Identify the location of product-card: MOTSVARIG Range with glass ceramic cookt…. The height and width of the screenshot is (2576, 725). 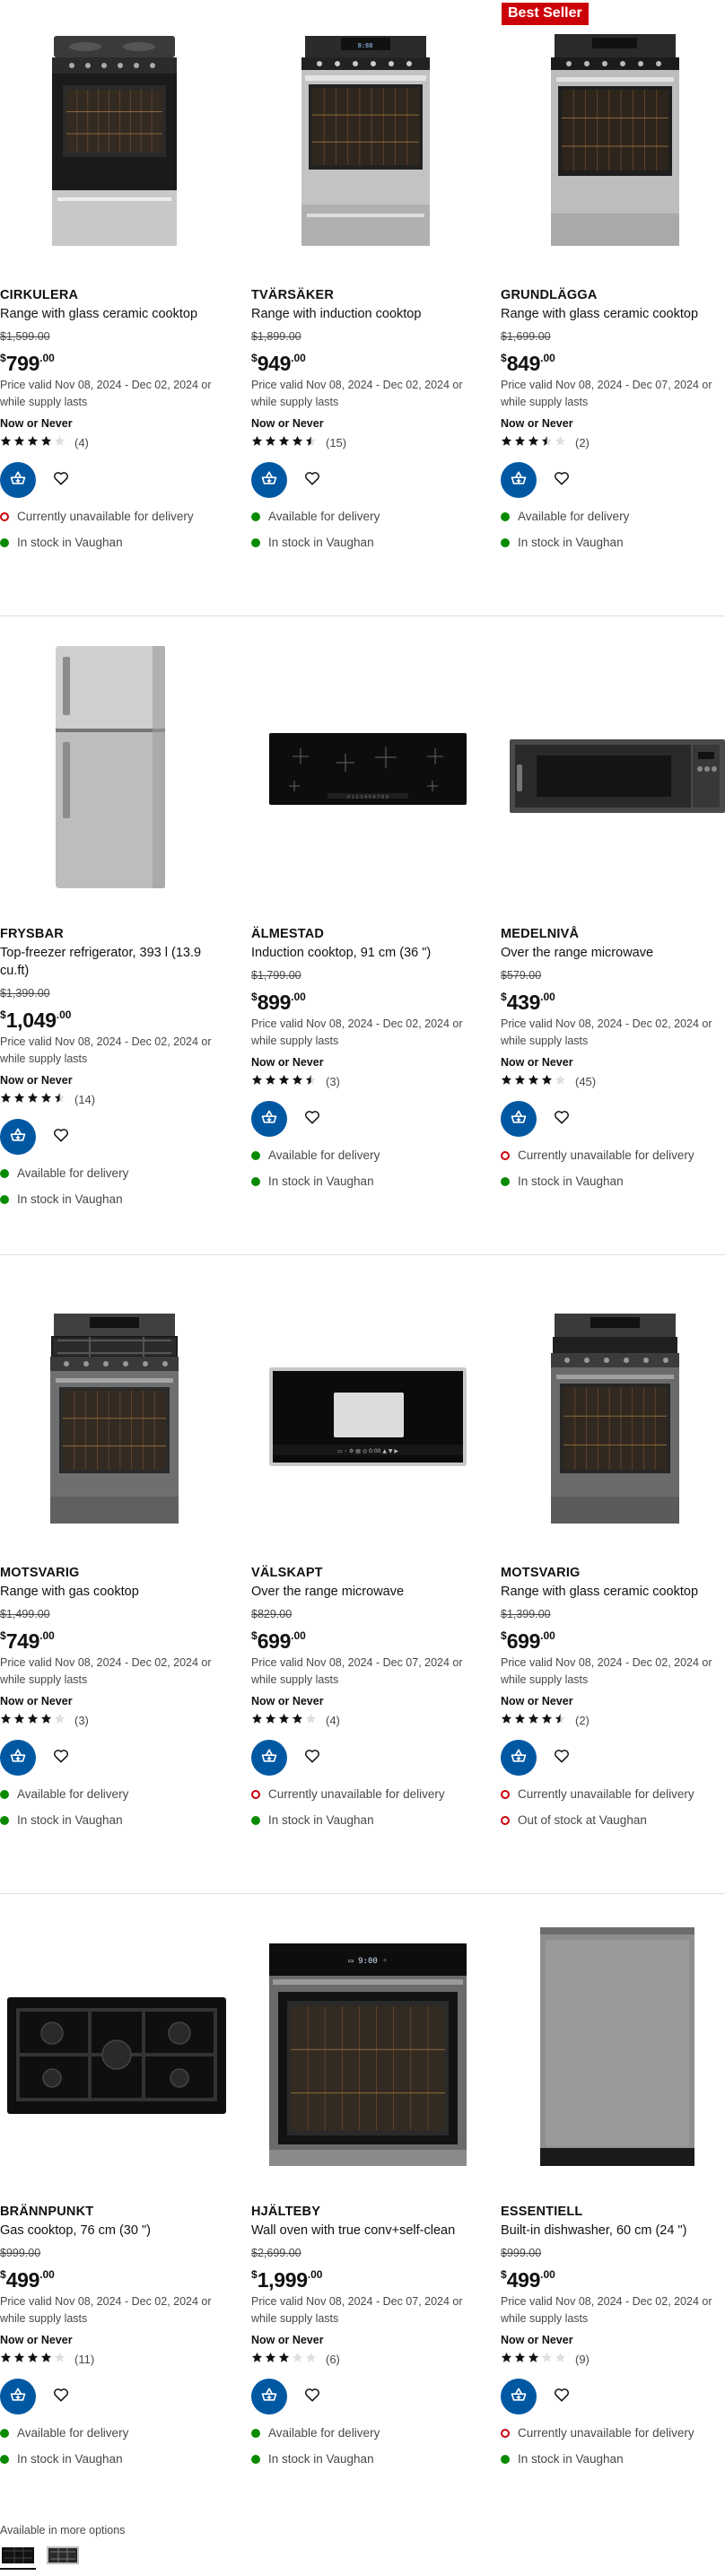
(613, 1554).